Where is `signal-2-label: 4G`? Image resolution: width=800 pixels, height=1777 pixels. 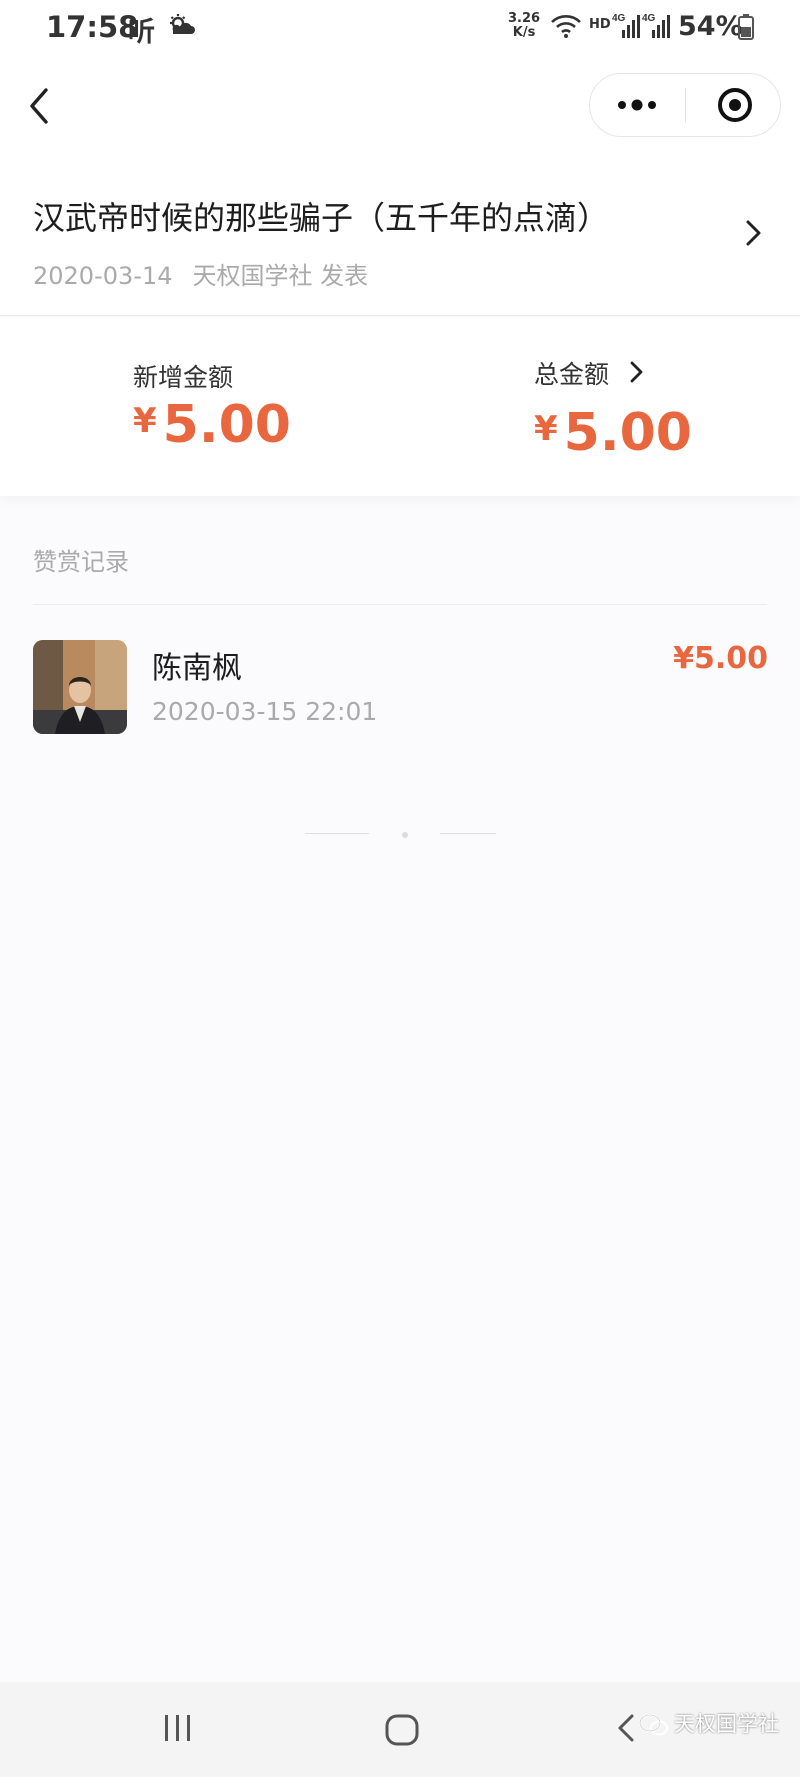 signal-2-label: 4G is located at coordinates (649, 18).